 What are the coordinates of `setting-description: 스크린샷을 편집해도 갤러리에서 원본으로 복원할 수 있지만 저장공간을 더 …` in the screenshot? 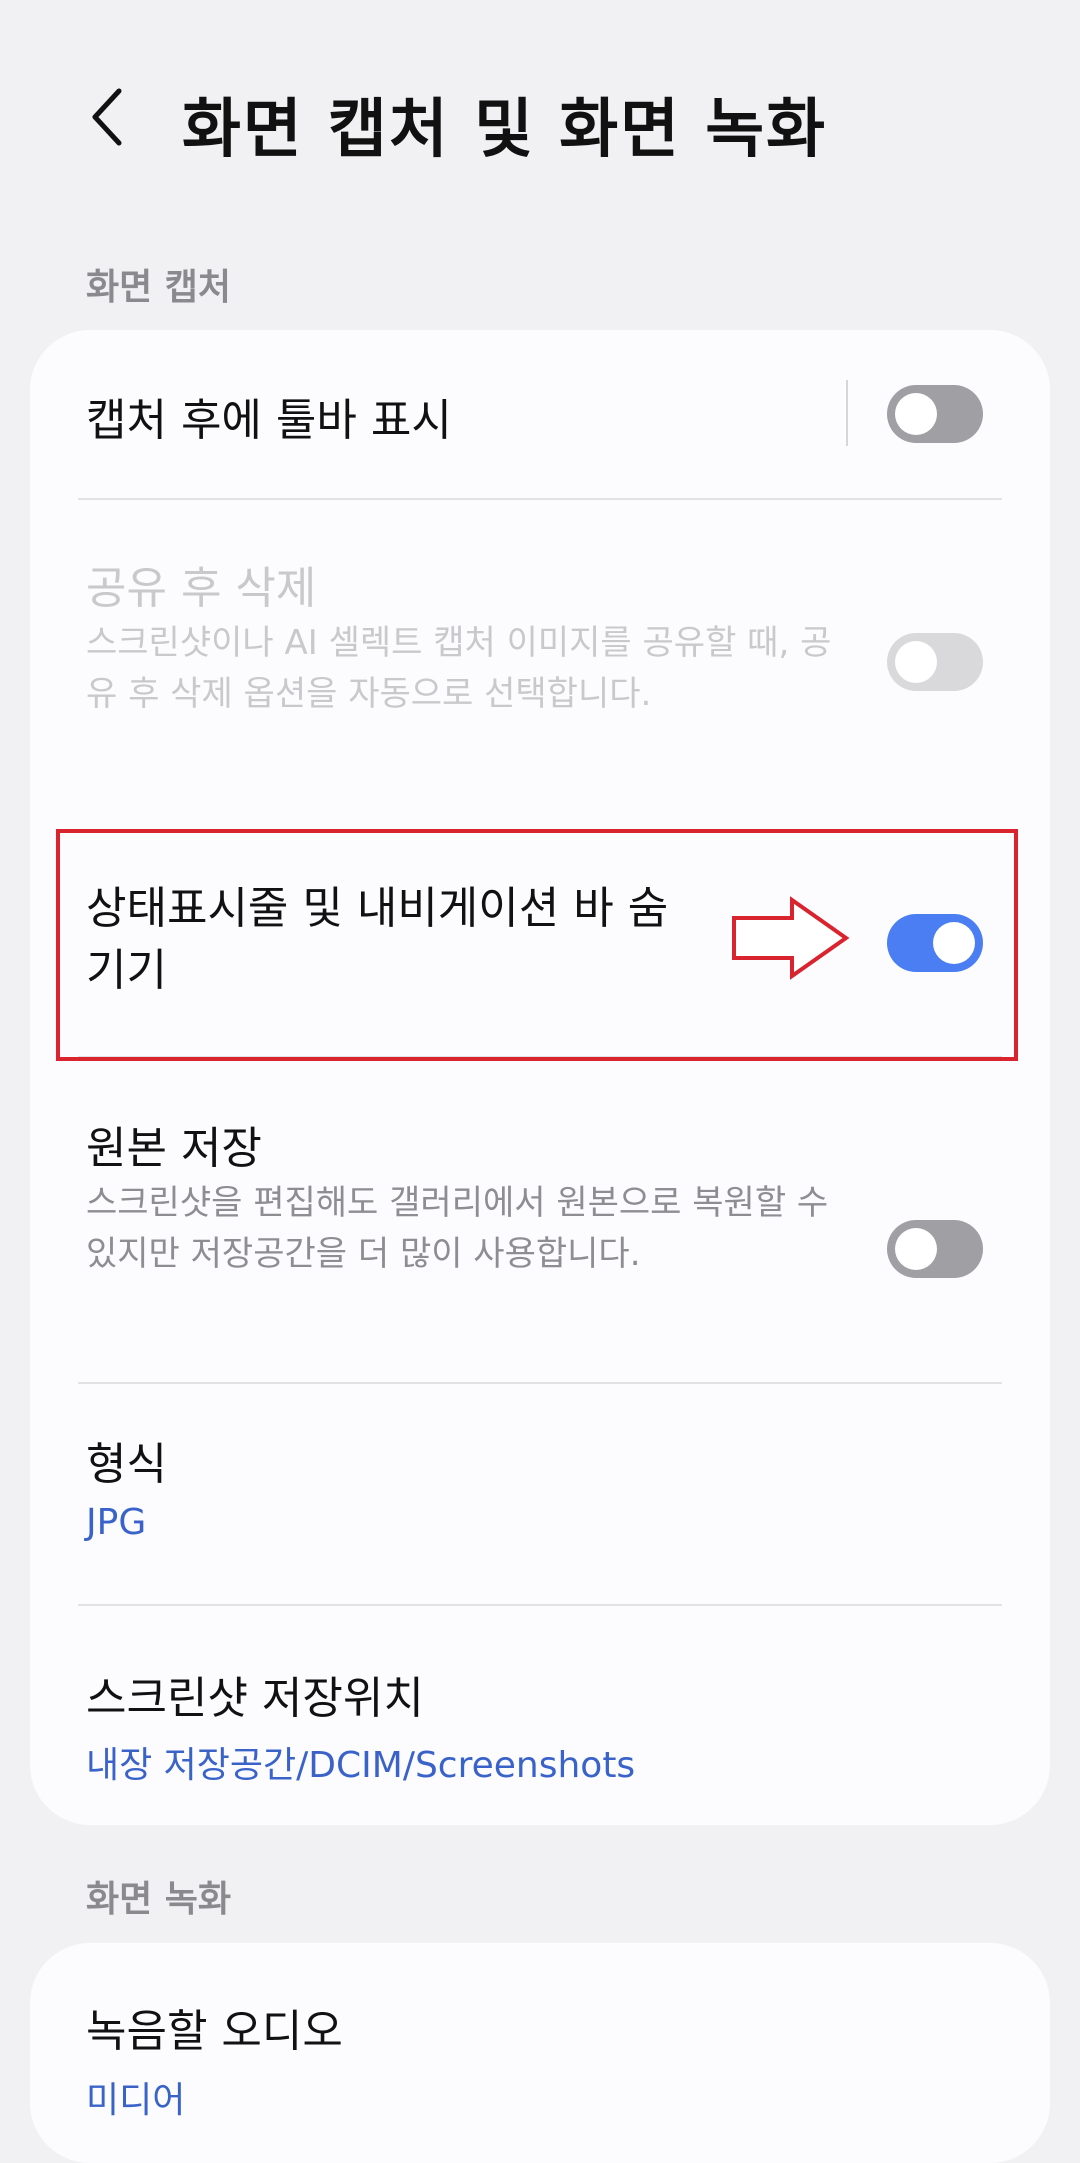 It's located at (457, 1228).